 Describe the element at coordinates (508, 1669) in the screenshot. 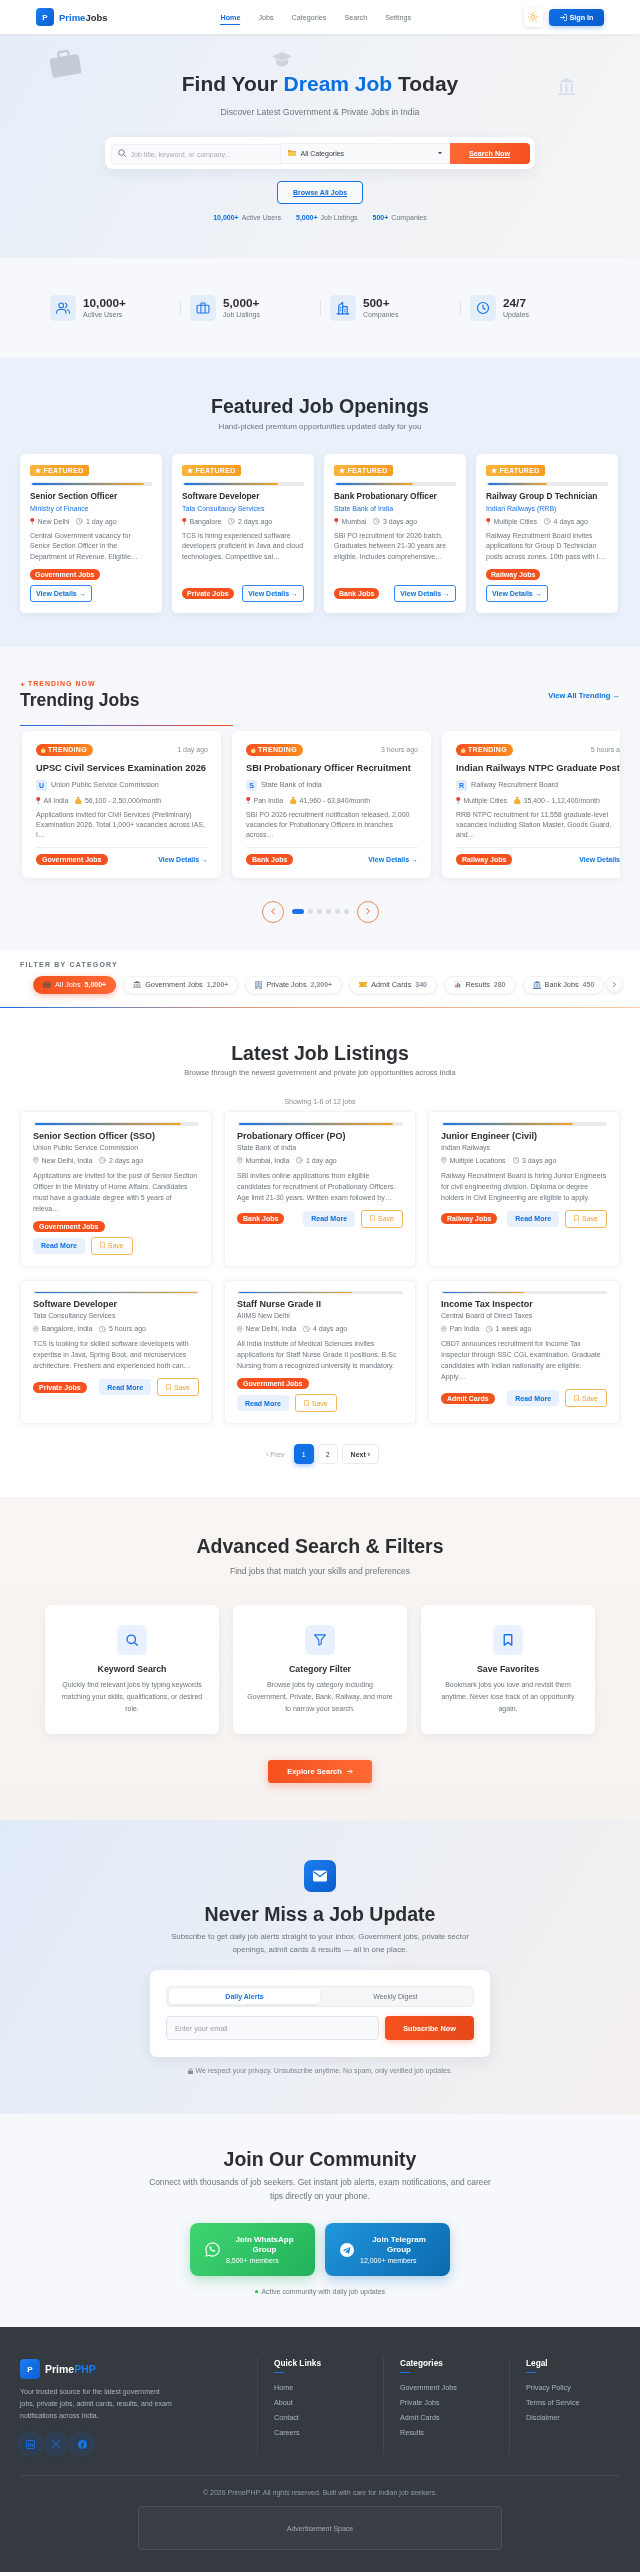

I see `feature-title: Save Favorites` at that location.